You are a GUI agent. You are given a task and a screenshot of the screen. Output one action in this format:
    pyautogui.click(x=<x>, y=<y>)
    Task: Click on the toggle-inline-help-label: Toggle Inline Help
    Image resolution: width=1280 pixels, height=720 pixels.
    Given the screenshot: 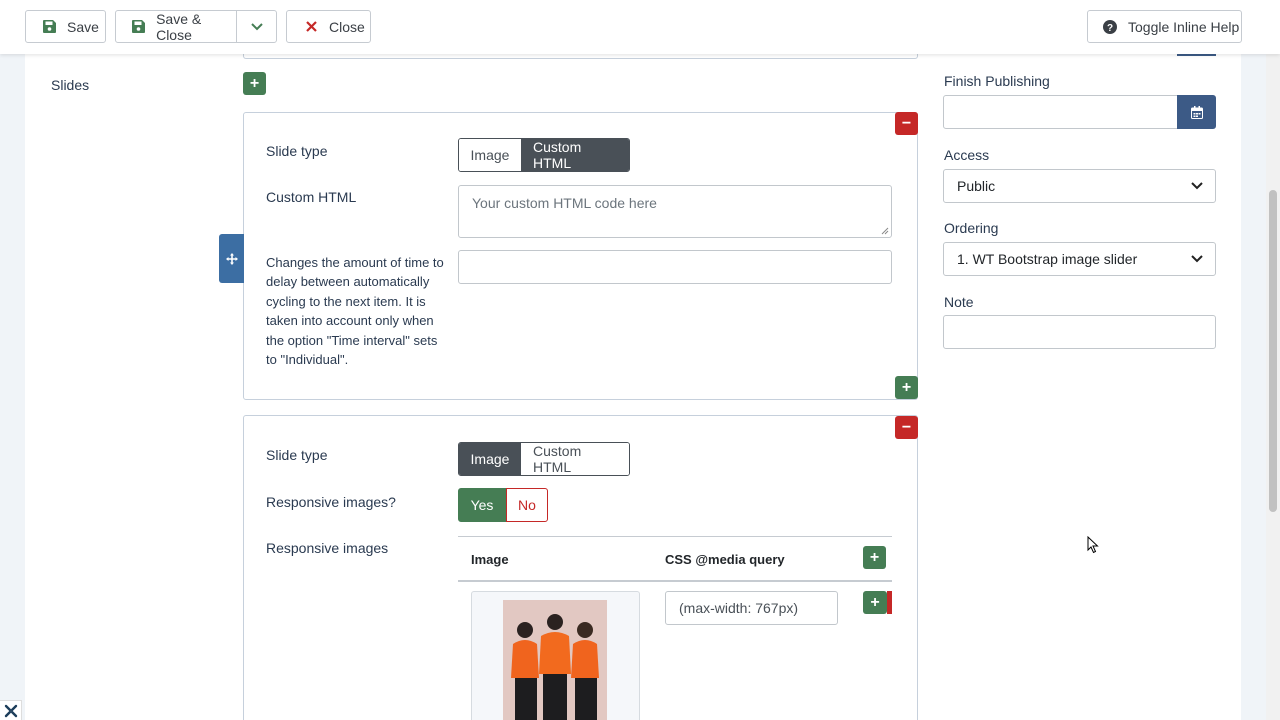 What is the action you would take?
    pyautogui.click(x=1184, y=26)
    